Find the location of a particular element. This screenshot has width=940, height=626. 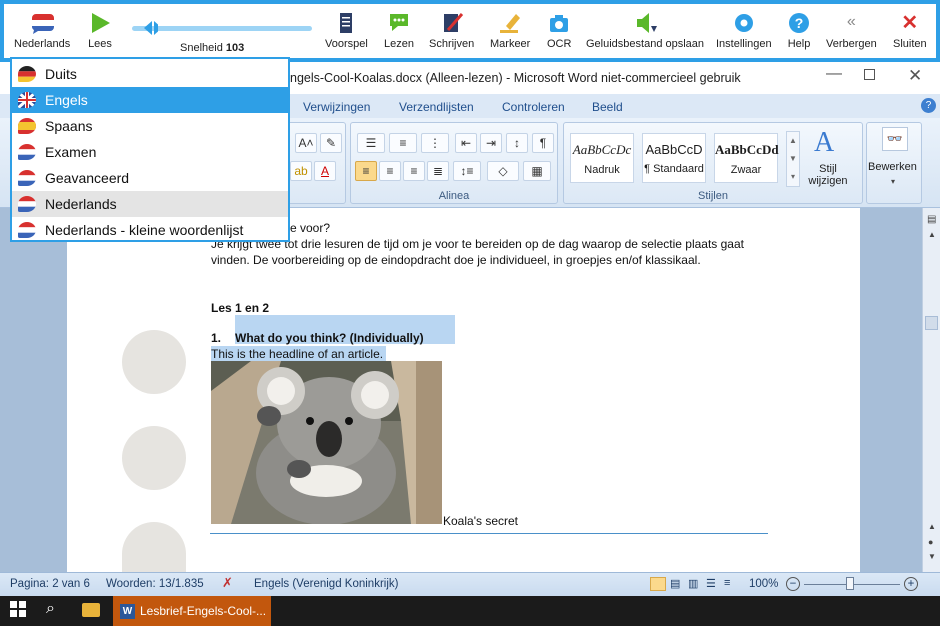

search-icon: ⌕ is located at coordinates (50, 609).